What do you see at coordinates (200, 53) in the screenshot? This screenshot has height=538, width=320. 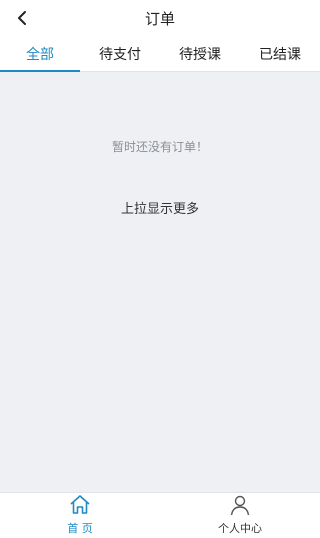 I see `tab-pending-class: 待授课` at bounding box center [200, 53].